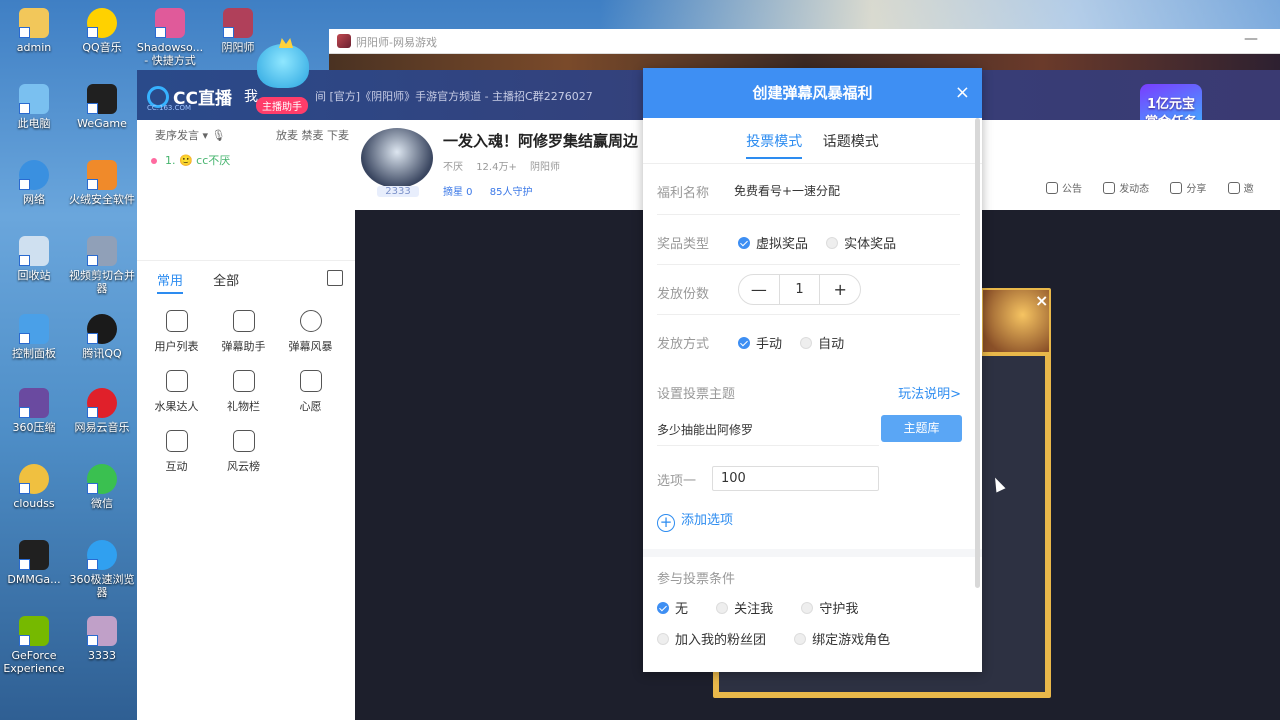 The width and height of the screenshot is (1280, 720). Describe the element at coordinates (170, 284) in the screenshot. I see `tab-common: 常用` at that location.